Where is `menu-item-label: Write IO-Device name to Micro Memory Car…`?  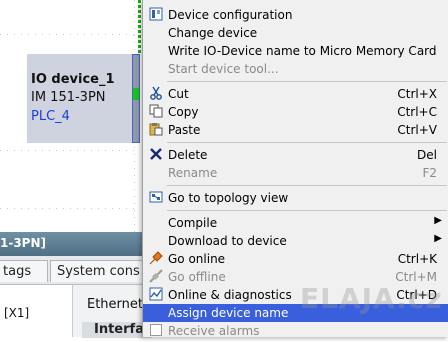 menu-item-label: Write IO-Device name to Micro Memory Car… is located at coordinates (302, 51).